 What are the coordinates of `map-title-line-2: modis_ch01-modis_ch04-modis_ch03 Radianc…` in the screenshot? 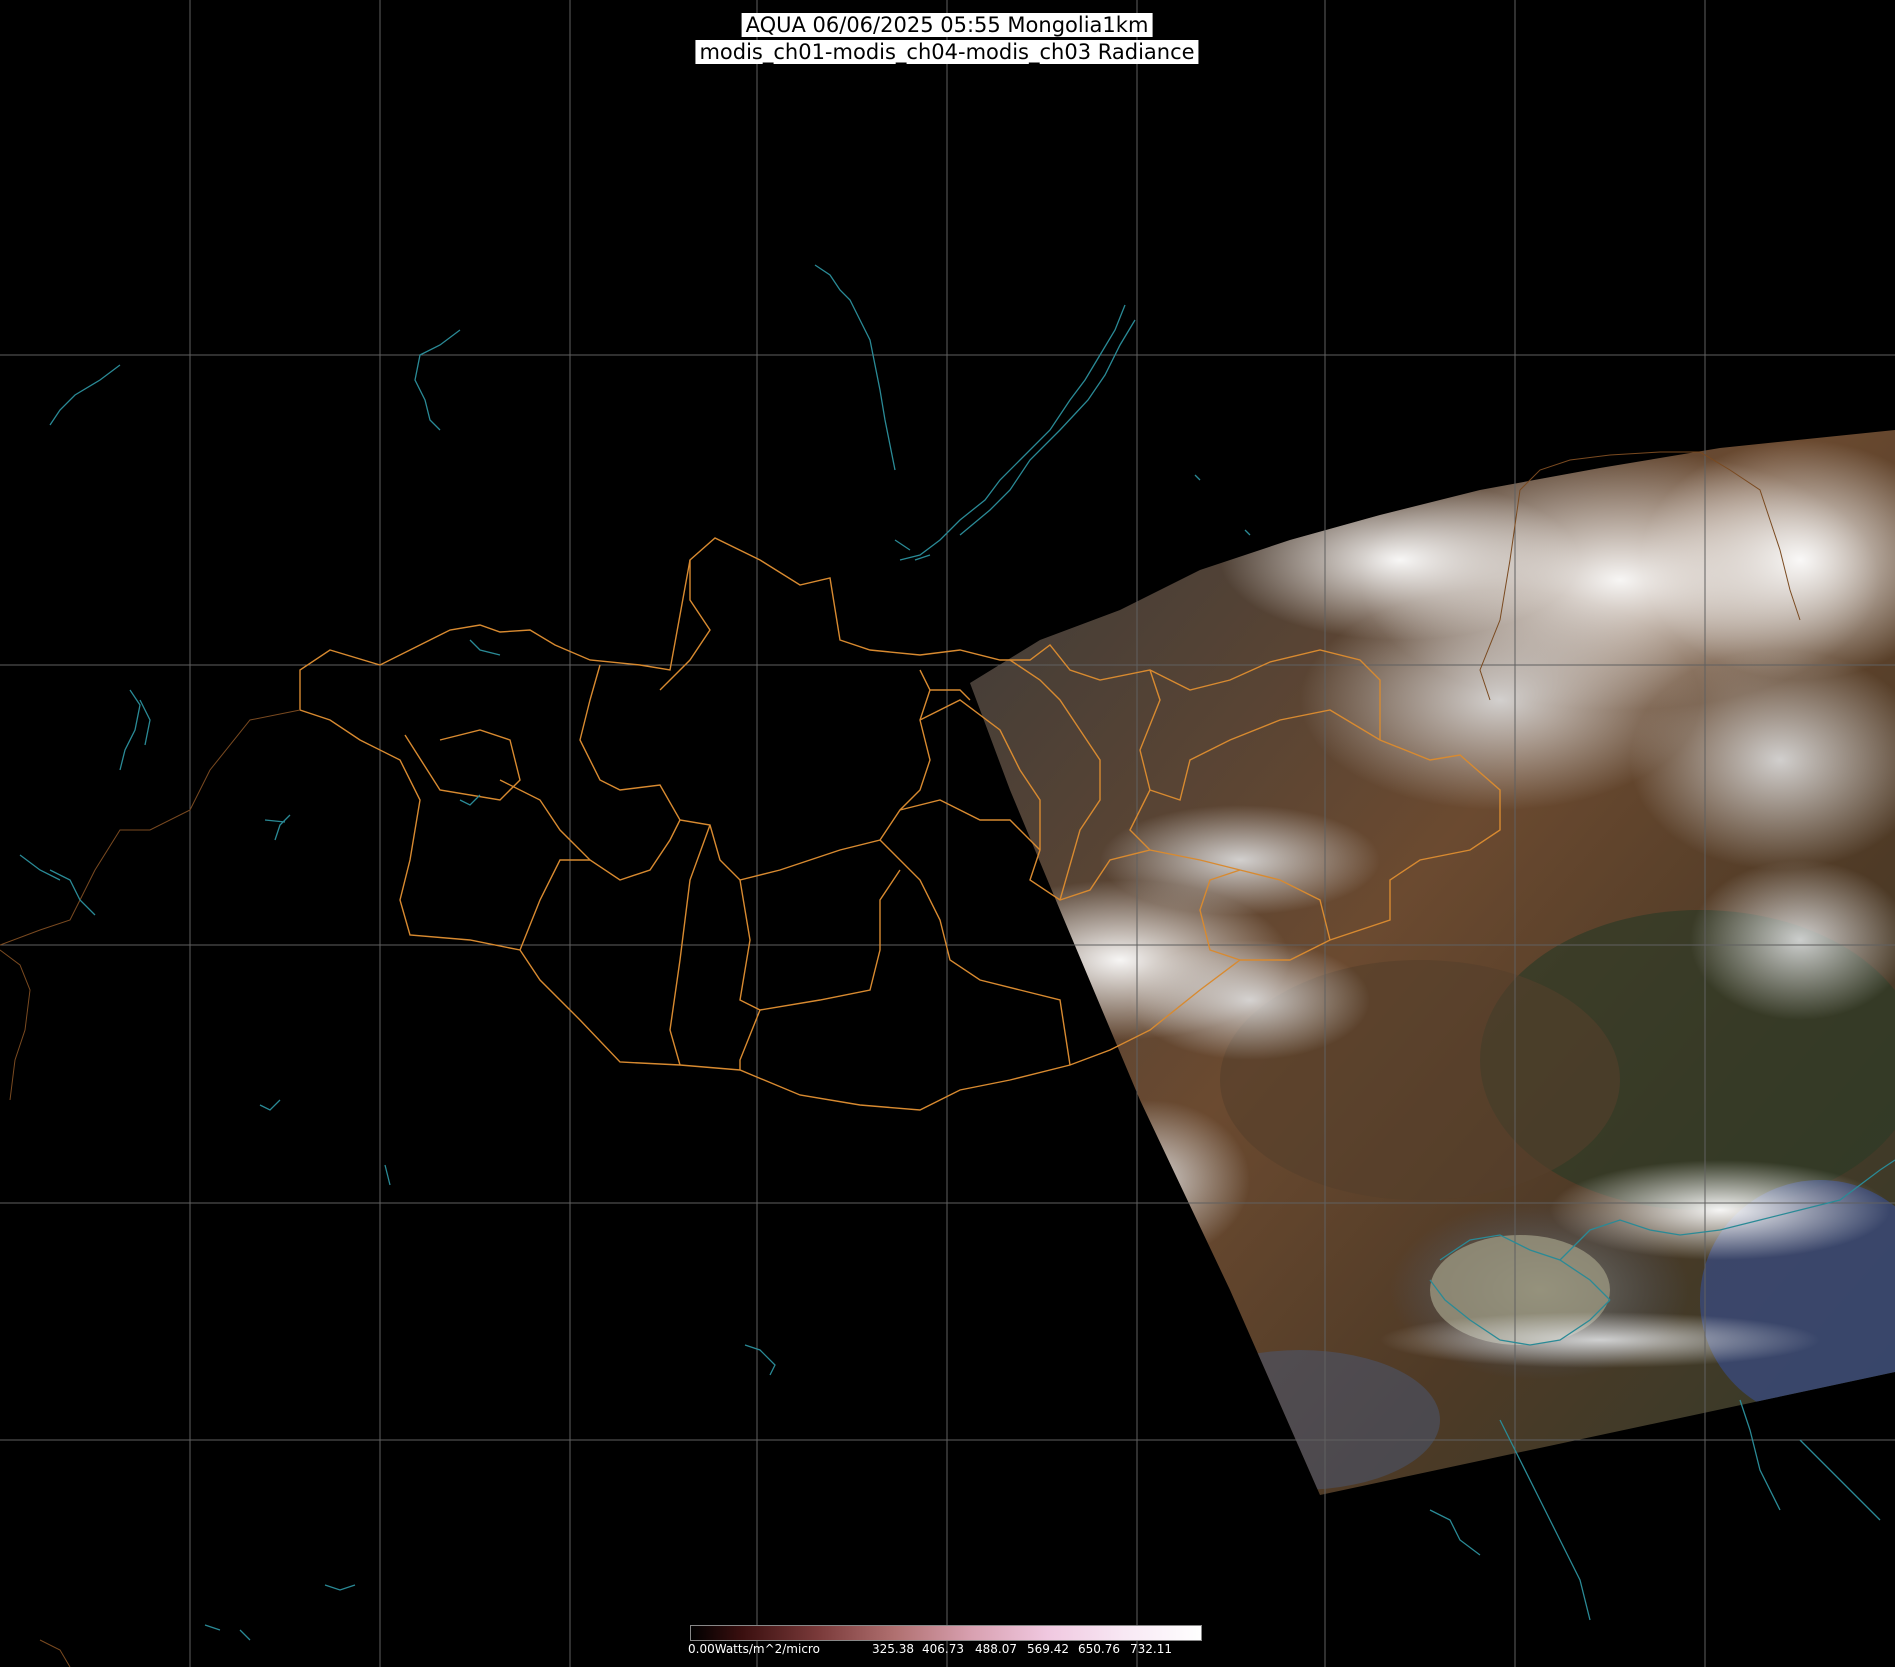 It's located at (947, 52).